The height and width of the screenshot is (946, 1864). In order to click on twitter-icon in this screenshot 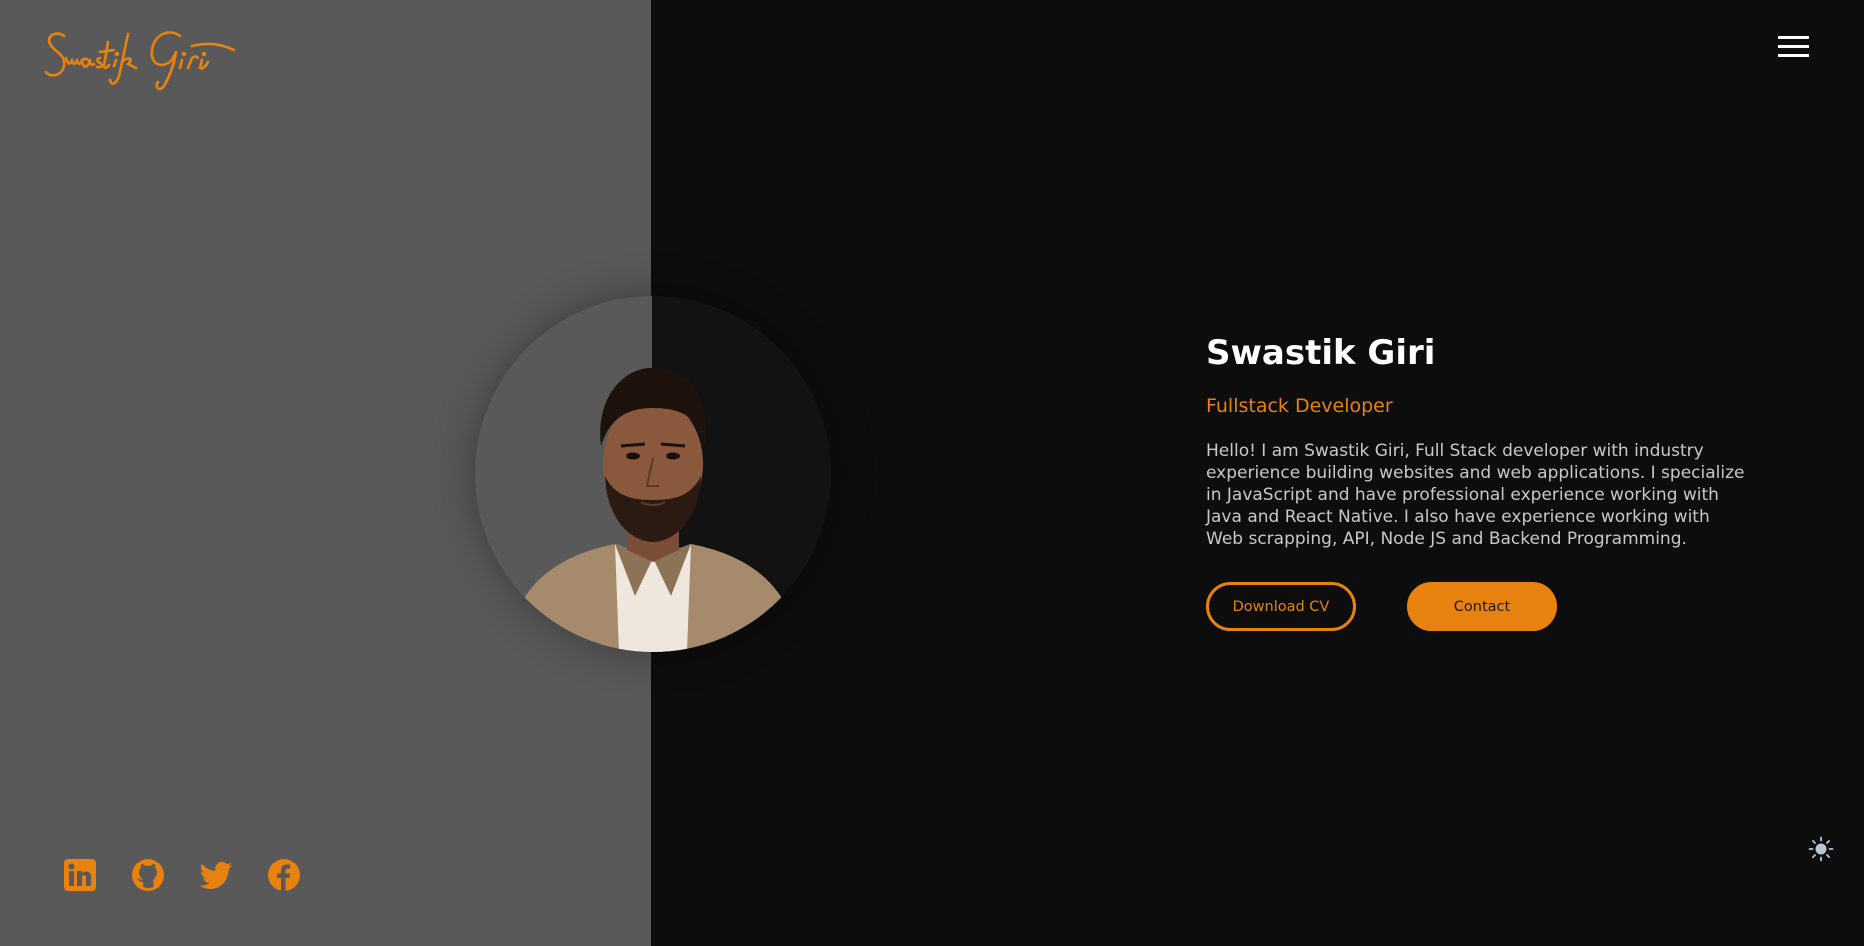, I will do `click(216, 875)`.